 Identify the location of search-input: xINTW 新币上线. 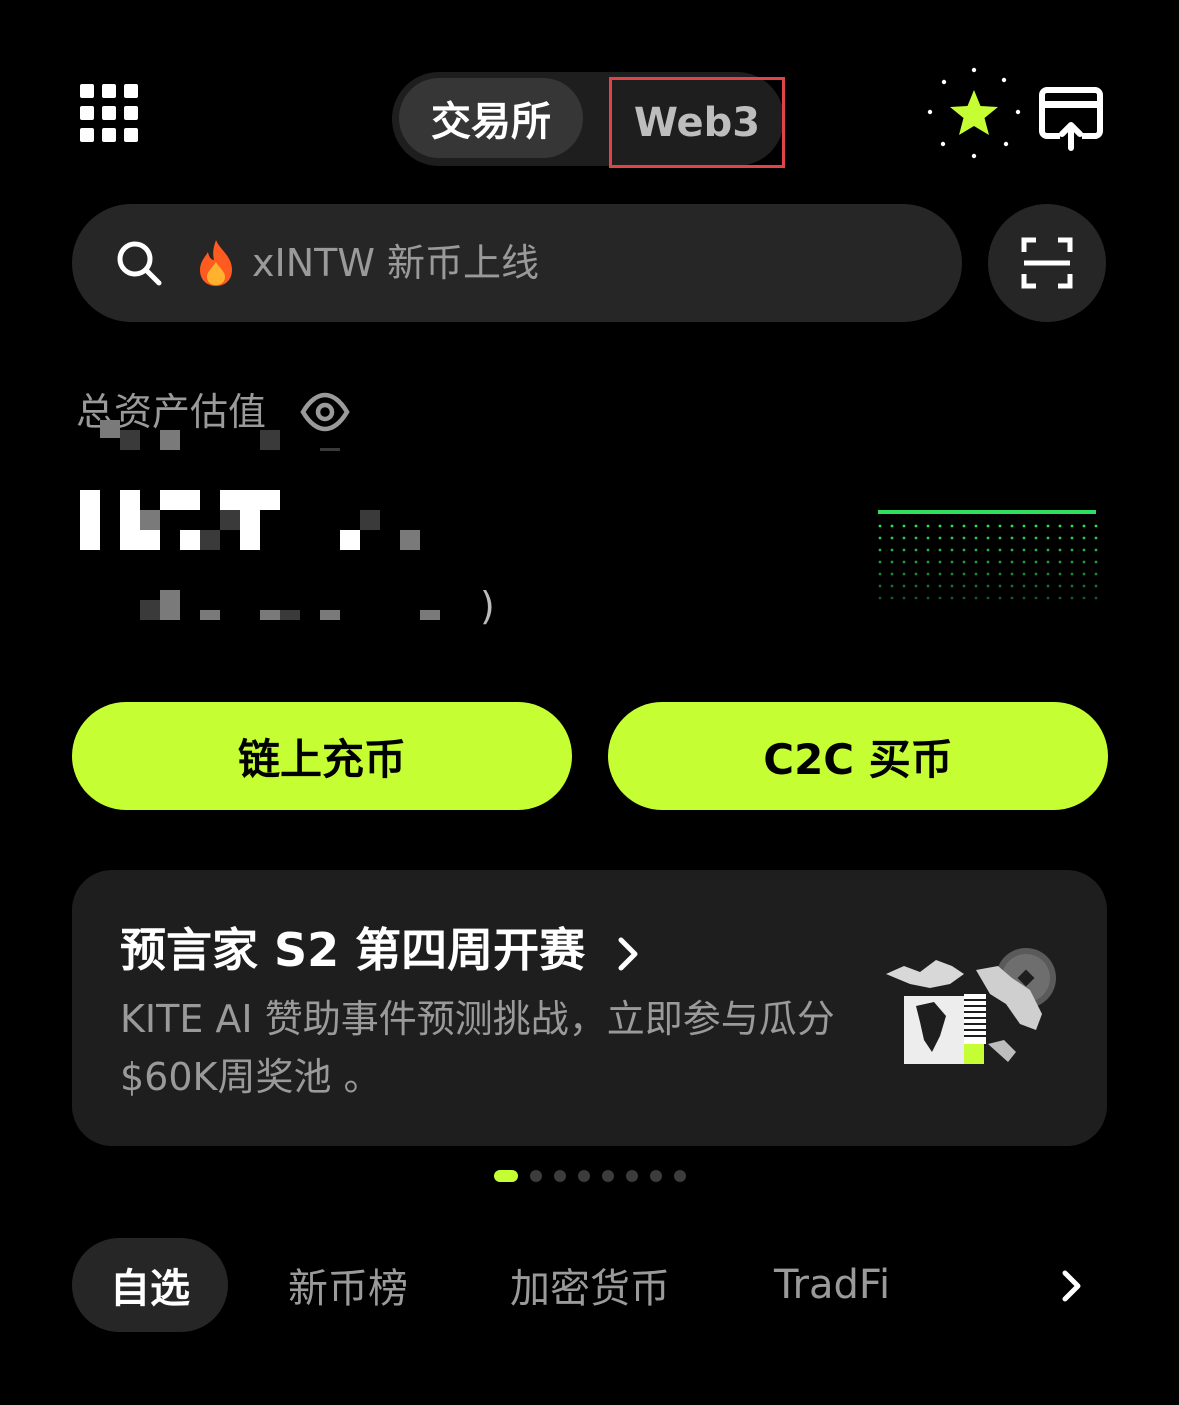
(395, 263).